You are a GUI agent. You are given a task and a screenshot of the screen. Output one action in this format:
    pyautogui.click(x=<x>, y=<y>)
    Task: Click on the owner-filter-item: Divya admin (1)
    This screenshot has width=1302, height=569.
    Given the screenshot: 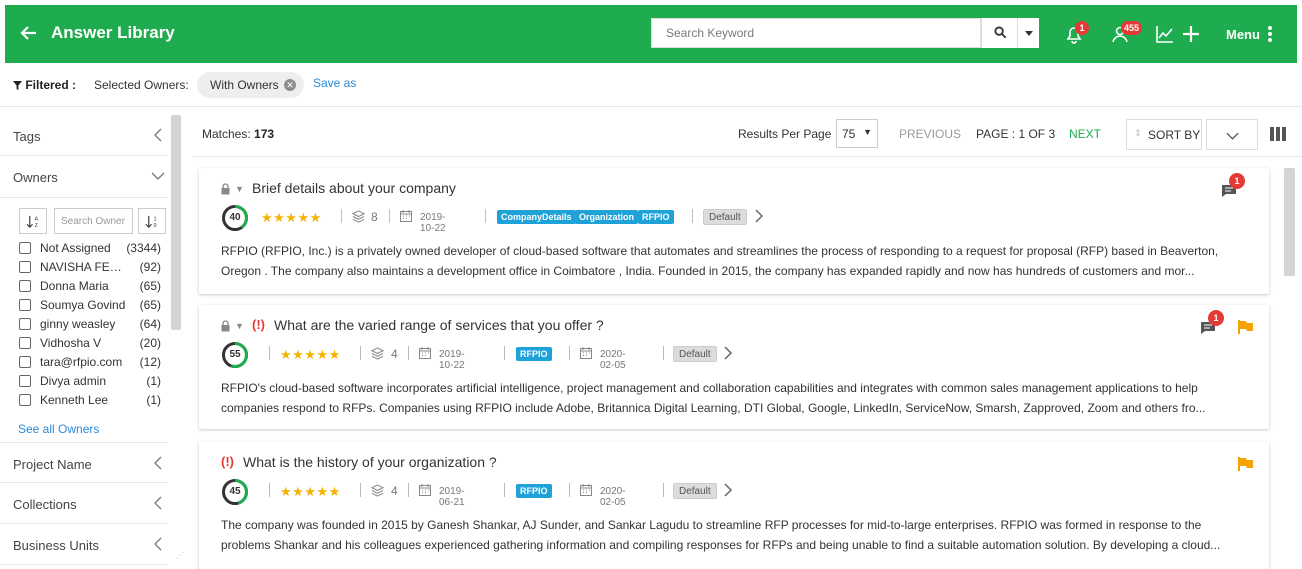 What is the action you would take?
    pyautogui.click(x=90, y=381)
    